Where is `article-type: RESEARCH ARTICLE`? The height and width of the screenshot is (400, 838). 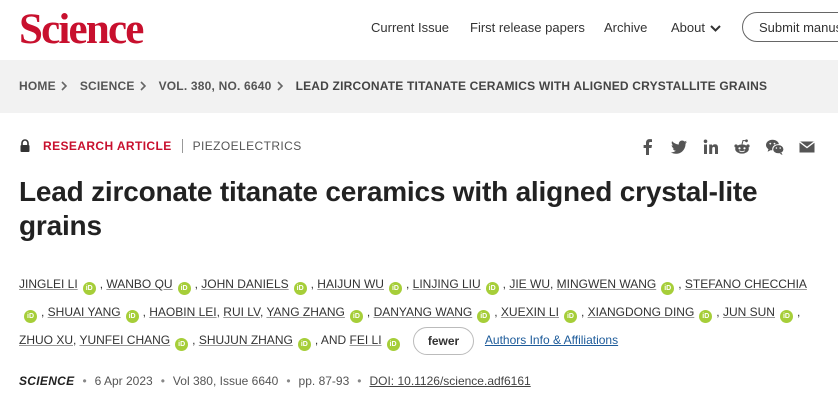
article-type: RESEARCH ARTICLE is located at coordinates (107, 146).